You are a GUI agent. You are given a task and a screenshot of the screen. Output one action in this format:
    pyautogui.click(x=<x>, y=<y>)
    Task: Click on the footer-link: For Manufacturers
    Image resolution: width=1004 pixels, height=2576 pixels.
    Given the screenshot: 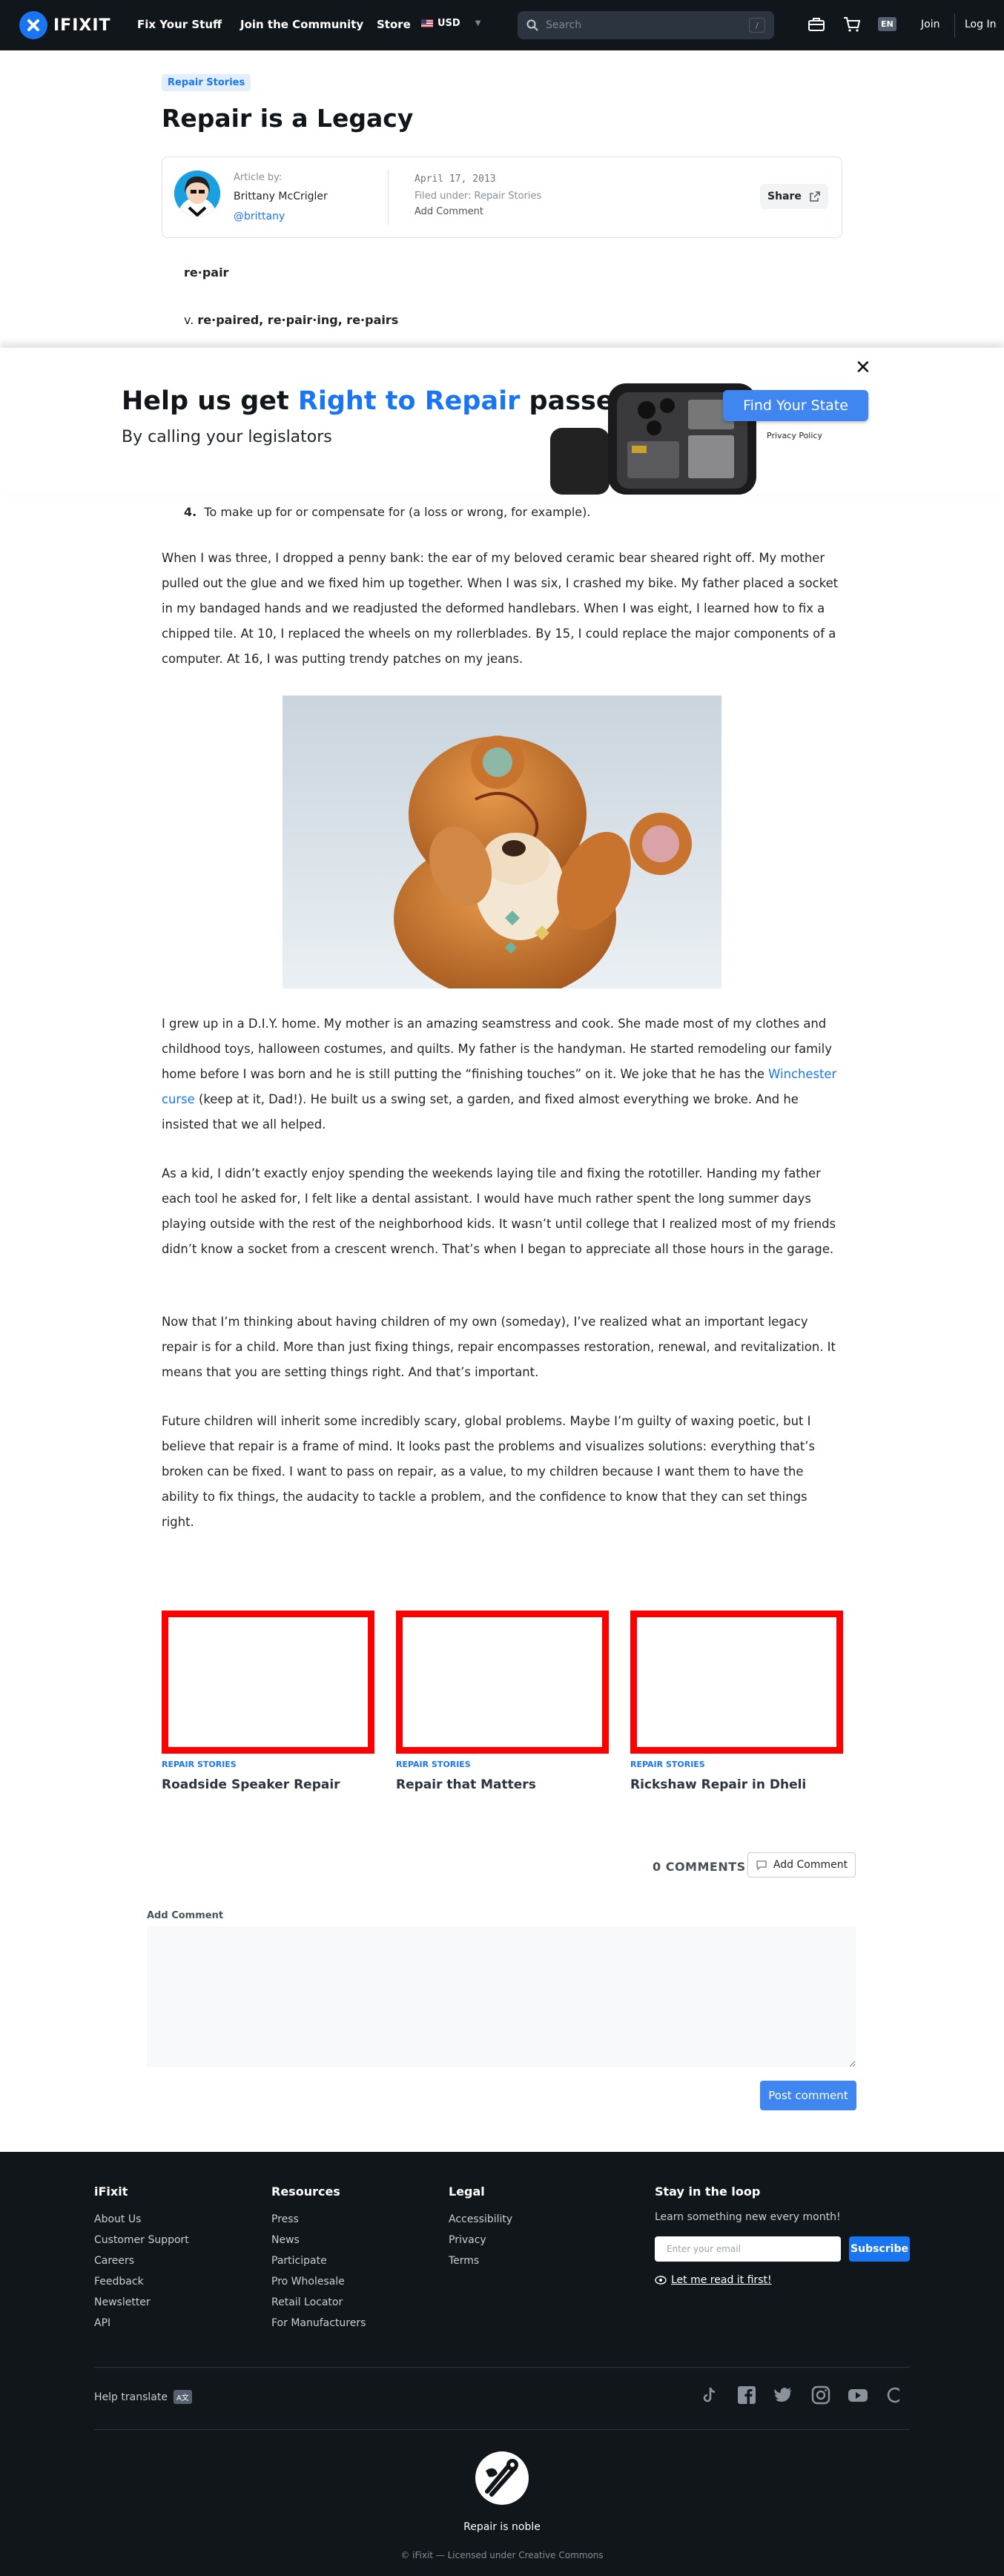 What is the action you would take?
    pyautogui.click(x=318, y=2323)
    